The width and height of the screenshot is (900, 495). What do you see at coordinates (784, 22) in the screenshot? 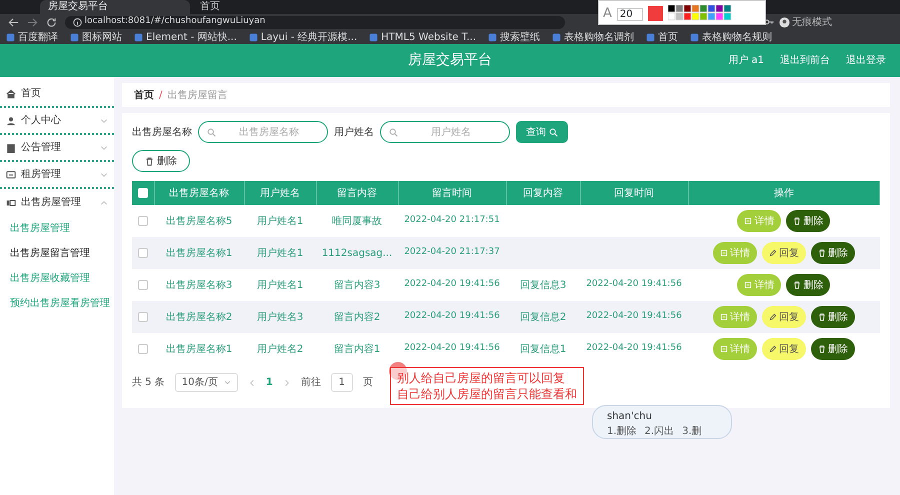
I see `profile-icon` at bounding box center [784, 22].